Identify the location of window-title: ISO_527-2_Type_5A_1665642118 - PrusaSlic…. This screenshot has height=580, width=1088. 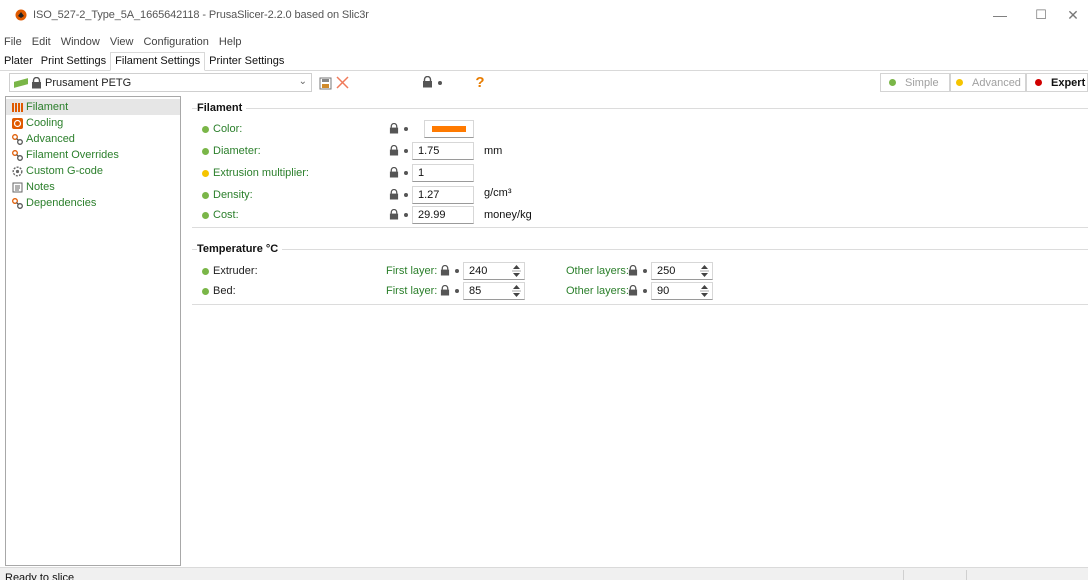
(201, 15).